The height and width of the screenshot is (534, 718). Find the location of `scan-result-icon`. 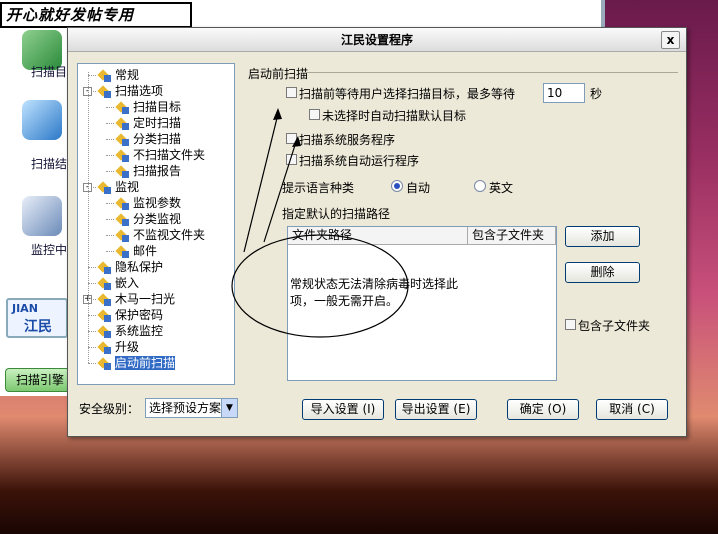

scan-result-icon is located at coordinates (42, 120).